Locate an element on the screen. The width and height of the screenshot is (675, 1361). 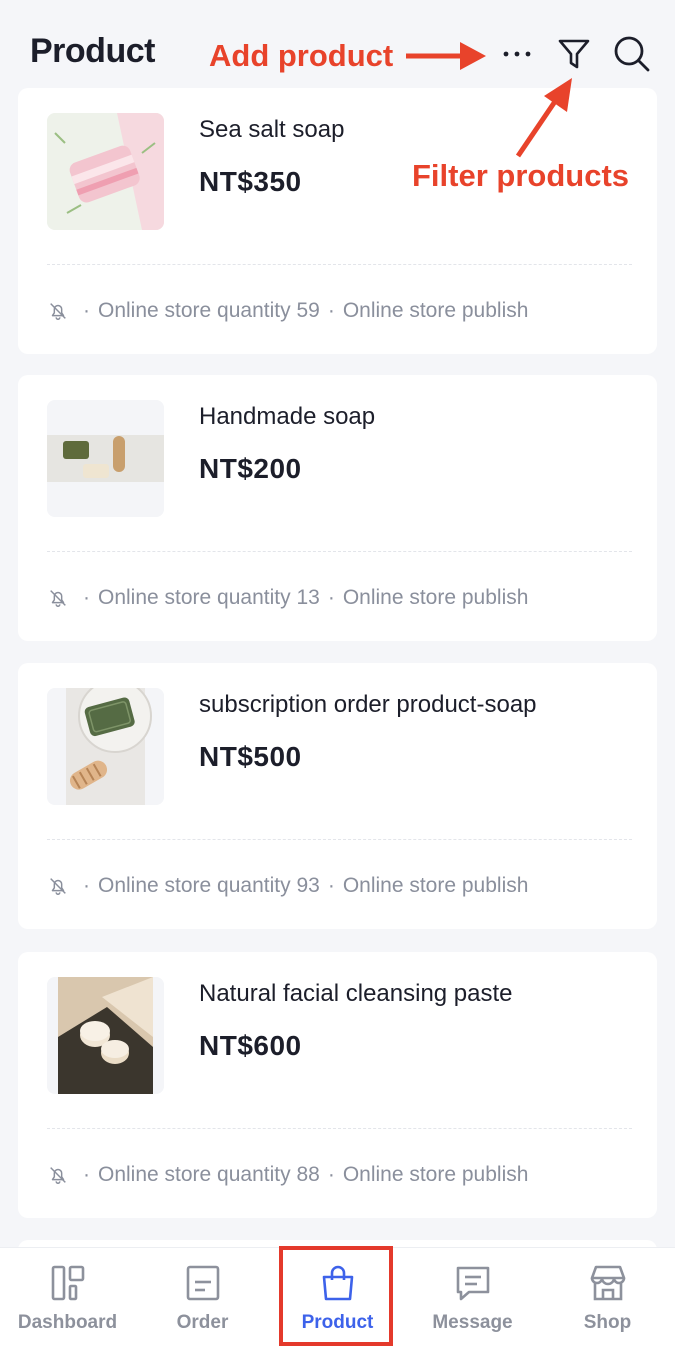
more-horizontal-icon is located at coordinates (517, 54).